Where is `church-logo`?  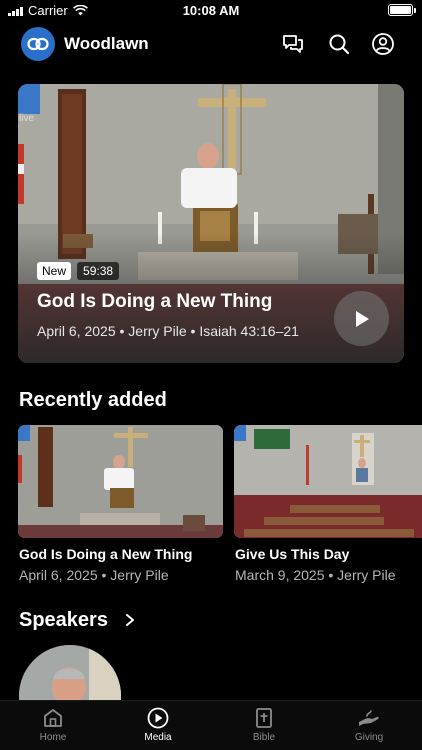
church-logo is located at coordinates (38, 44).